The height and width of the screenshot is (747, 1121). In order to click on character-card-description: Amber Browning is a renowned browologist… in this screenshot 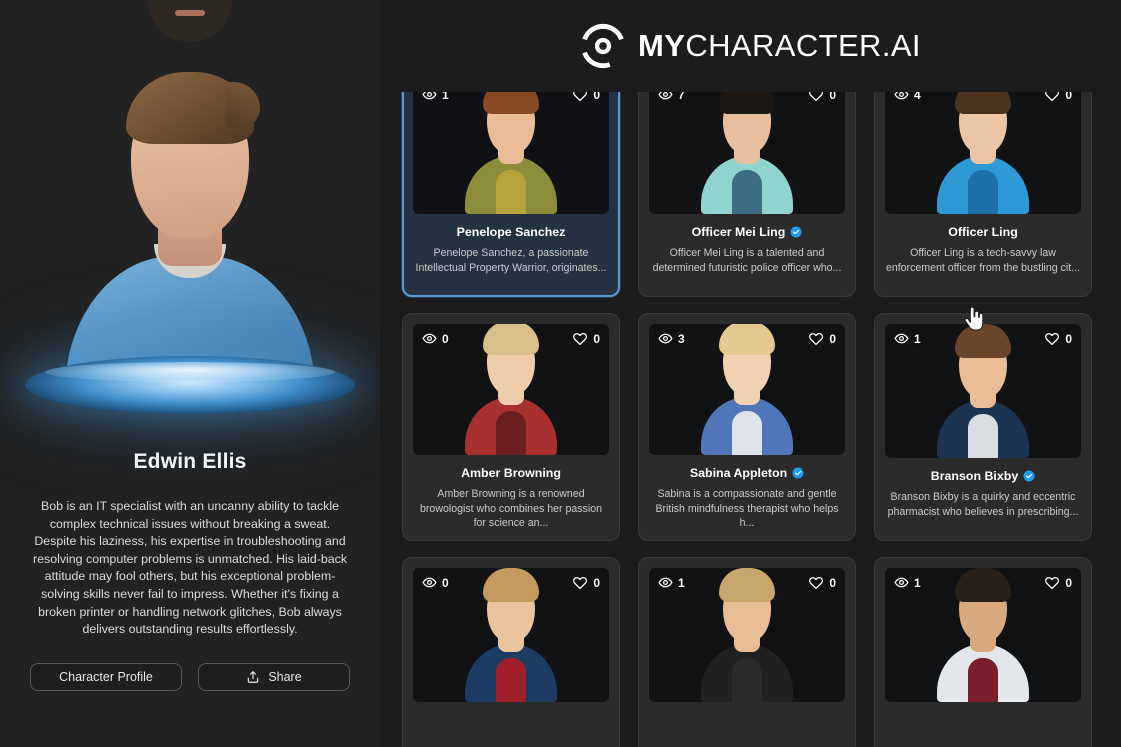, I will do `click(511, 509)`.